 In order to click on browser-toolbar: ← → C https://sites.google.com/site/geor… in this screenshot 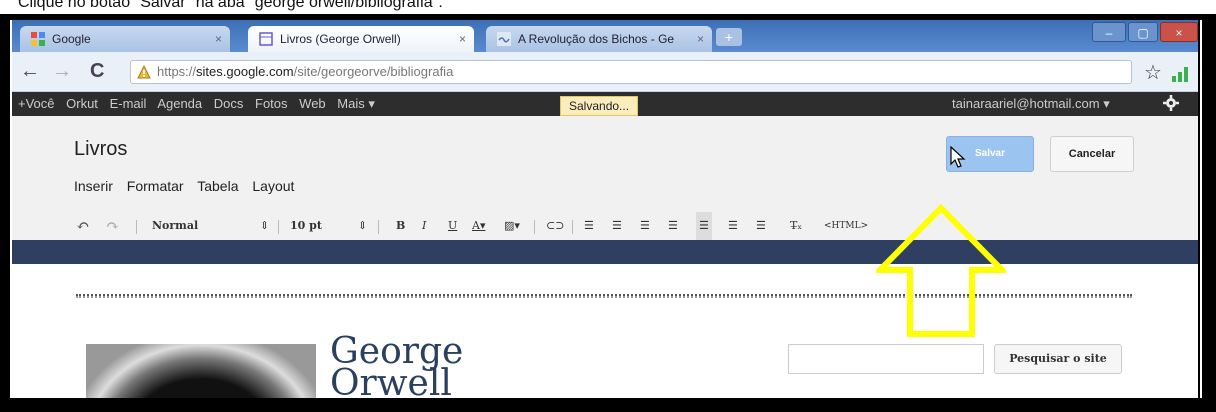, I will do `click(605, 72)`.